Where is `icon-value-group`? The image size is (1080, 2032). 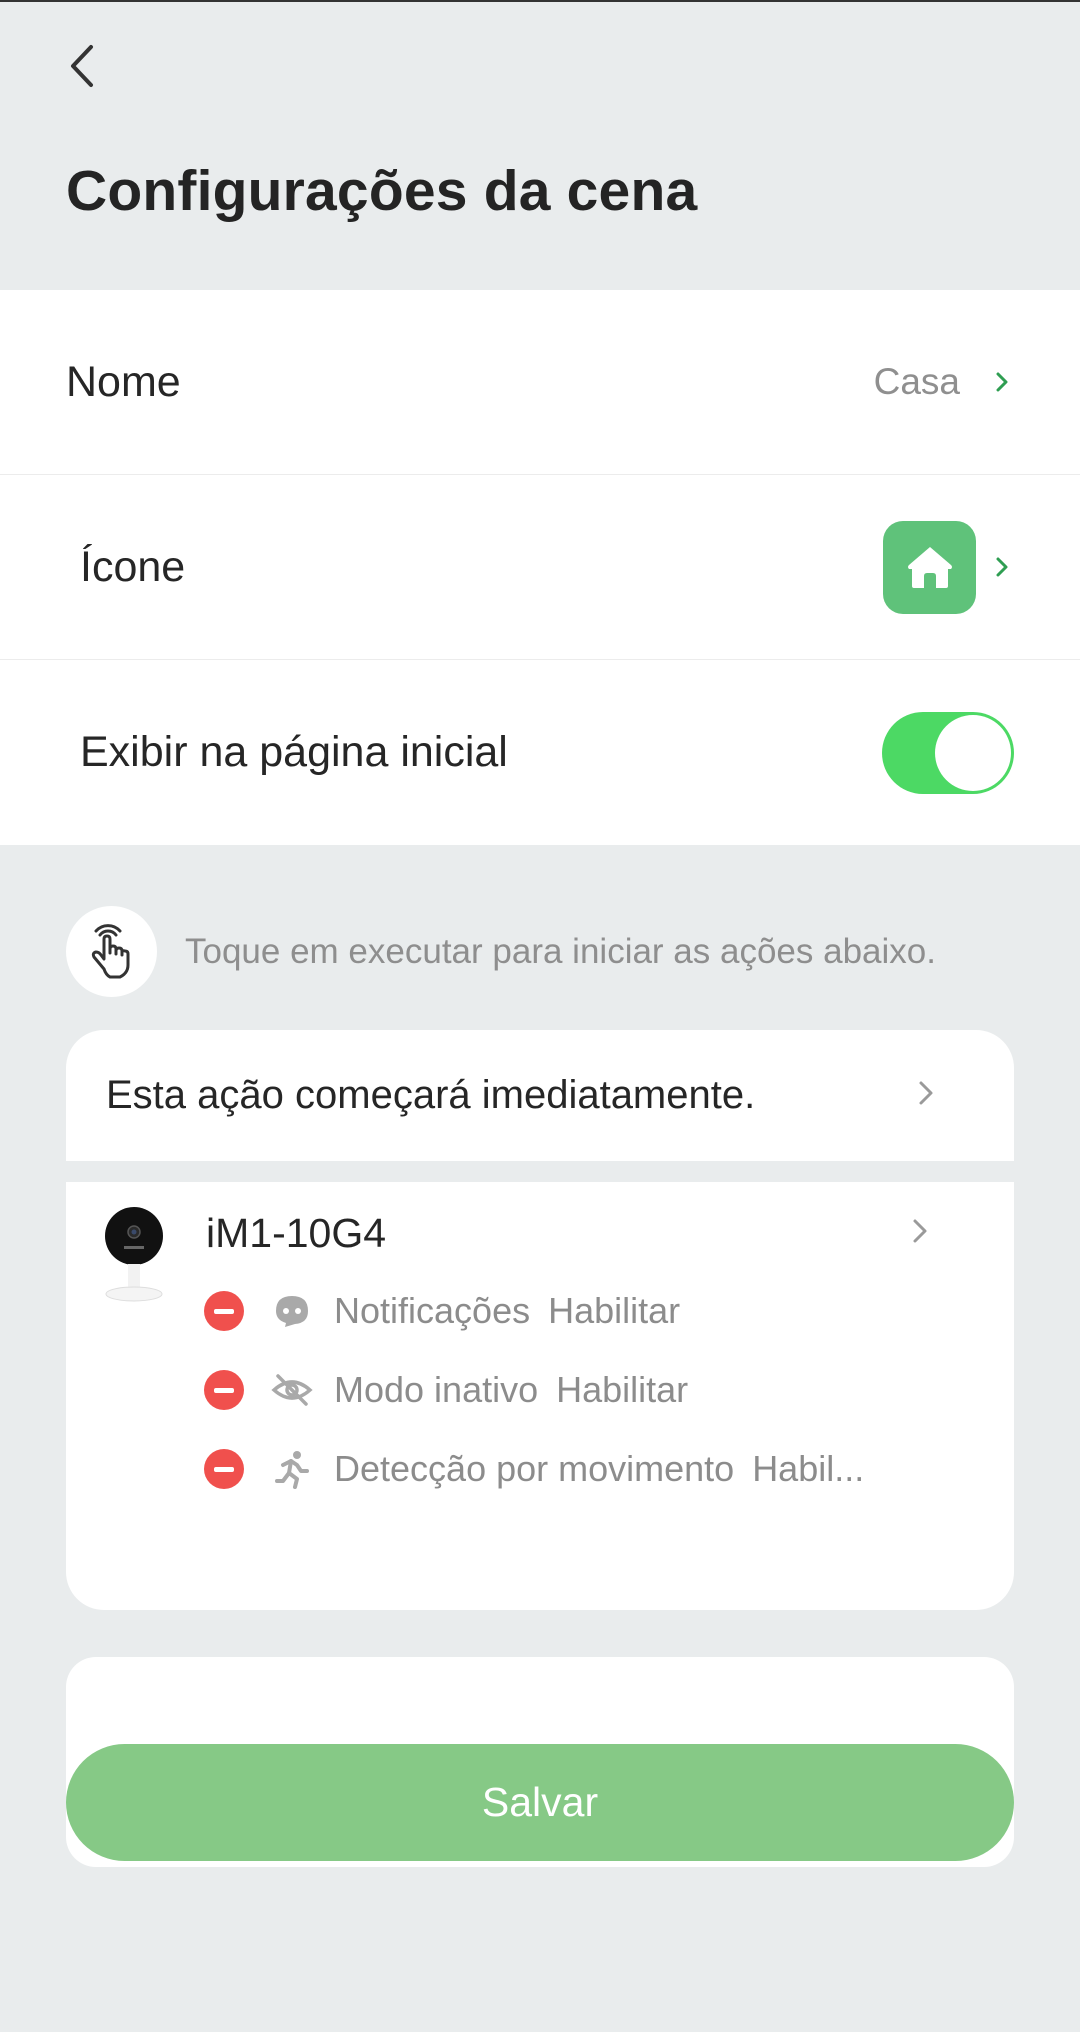
icon-value-group is located at coordinates (948, 567).